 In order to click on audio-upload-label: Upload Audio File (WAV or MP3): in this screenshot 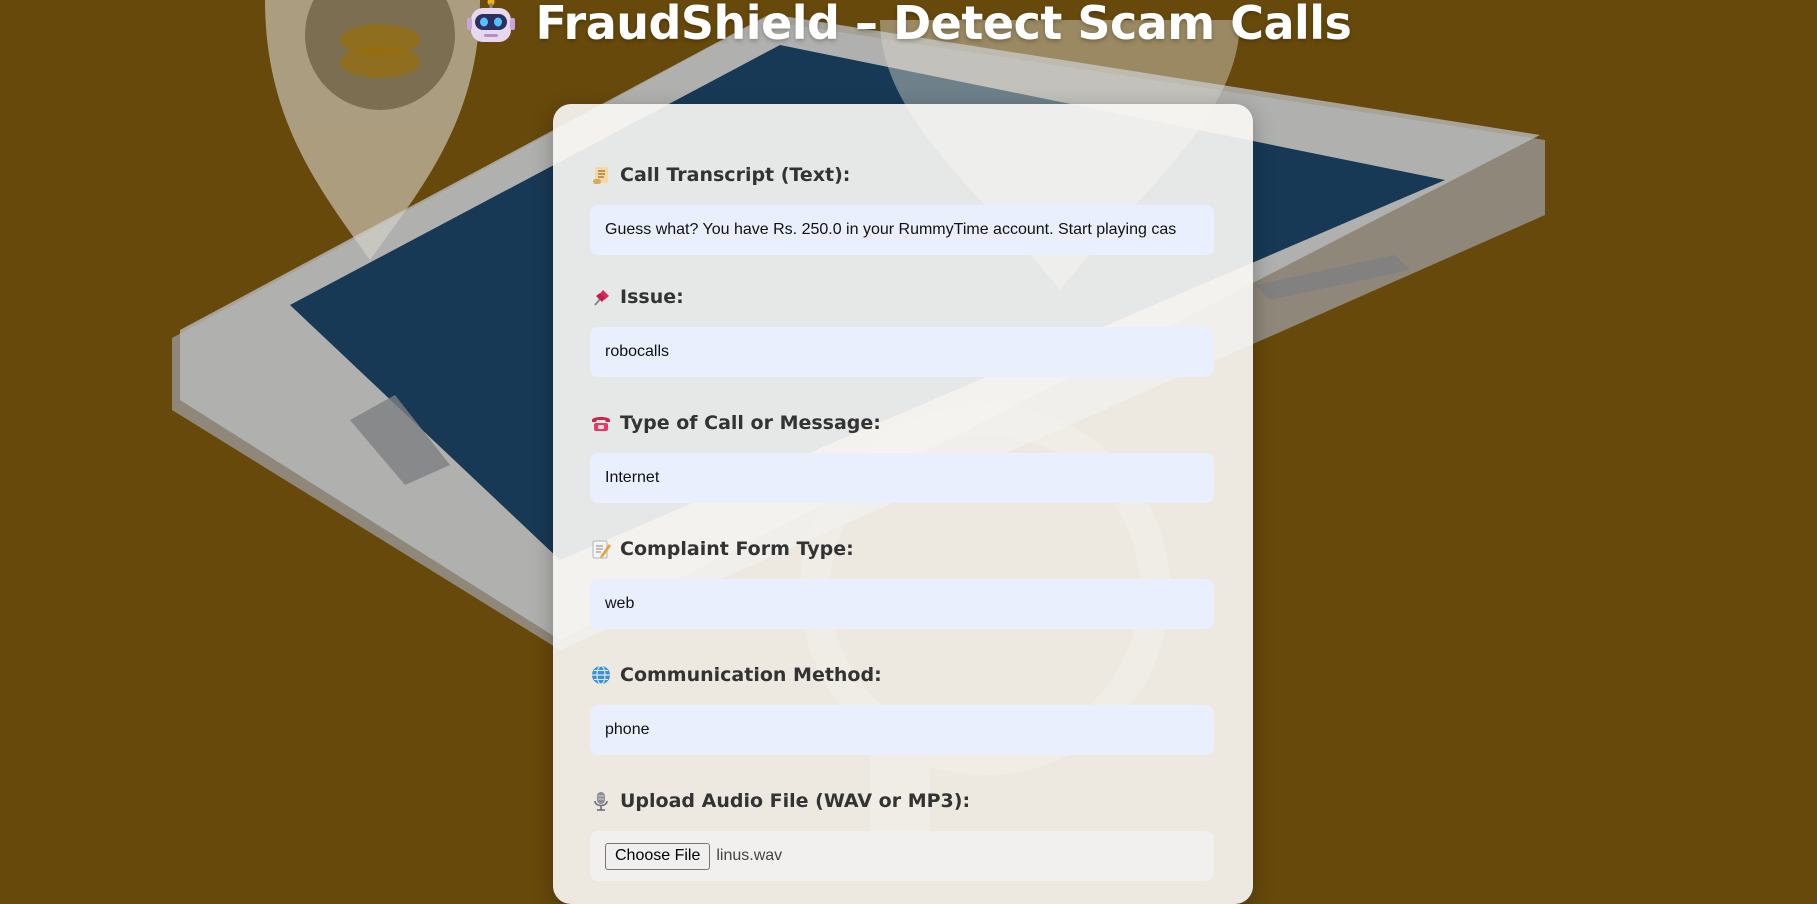, I will do `click(902, 801)`.